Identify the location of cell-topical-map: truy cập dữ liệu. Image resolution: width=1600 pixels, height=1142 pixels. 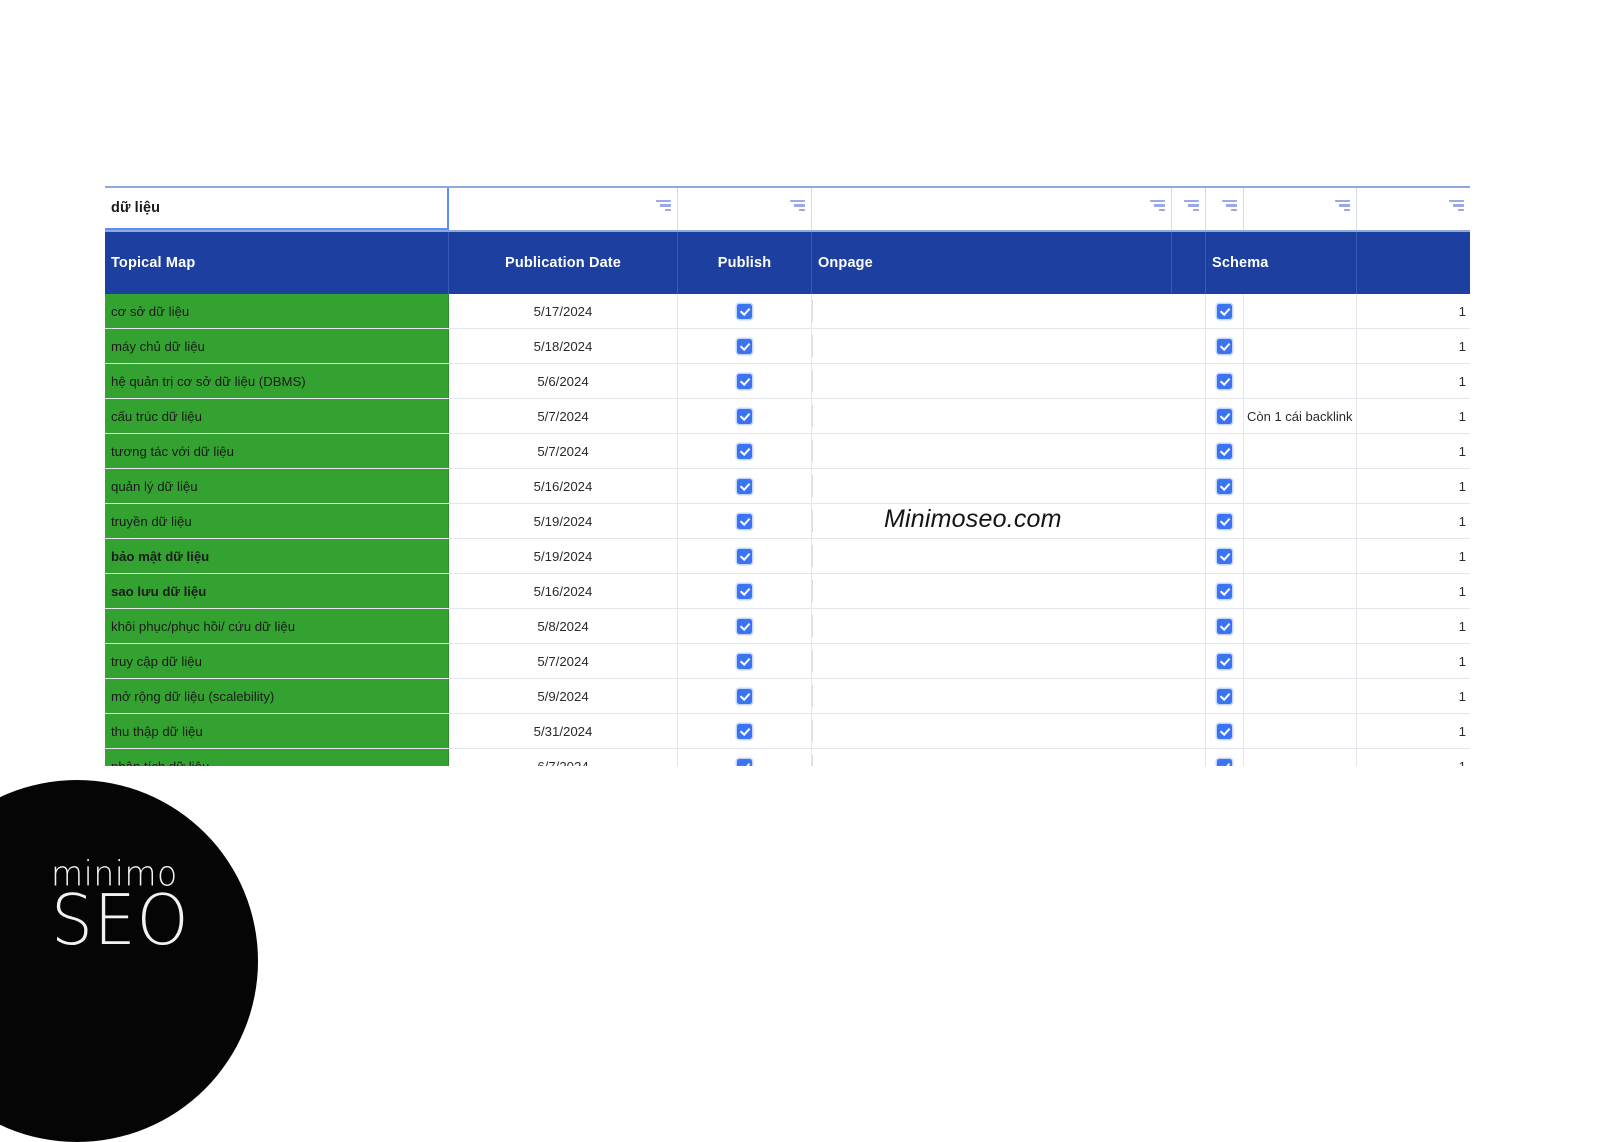
(277, 661).